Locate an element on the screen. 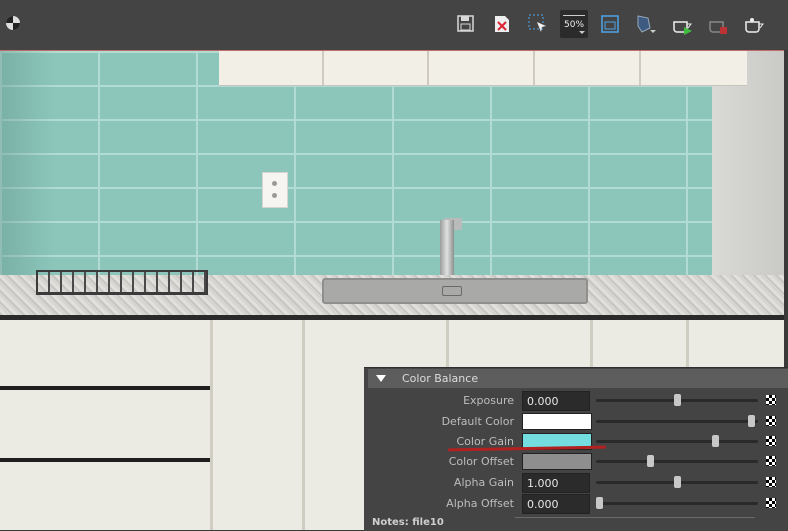 Image resolution: width=788 pixels, height=531 pixels. ipr-teapot-icon is located at coordinates (754, 24).